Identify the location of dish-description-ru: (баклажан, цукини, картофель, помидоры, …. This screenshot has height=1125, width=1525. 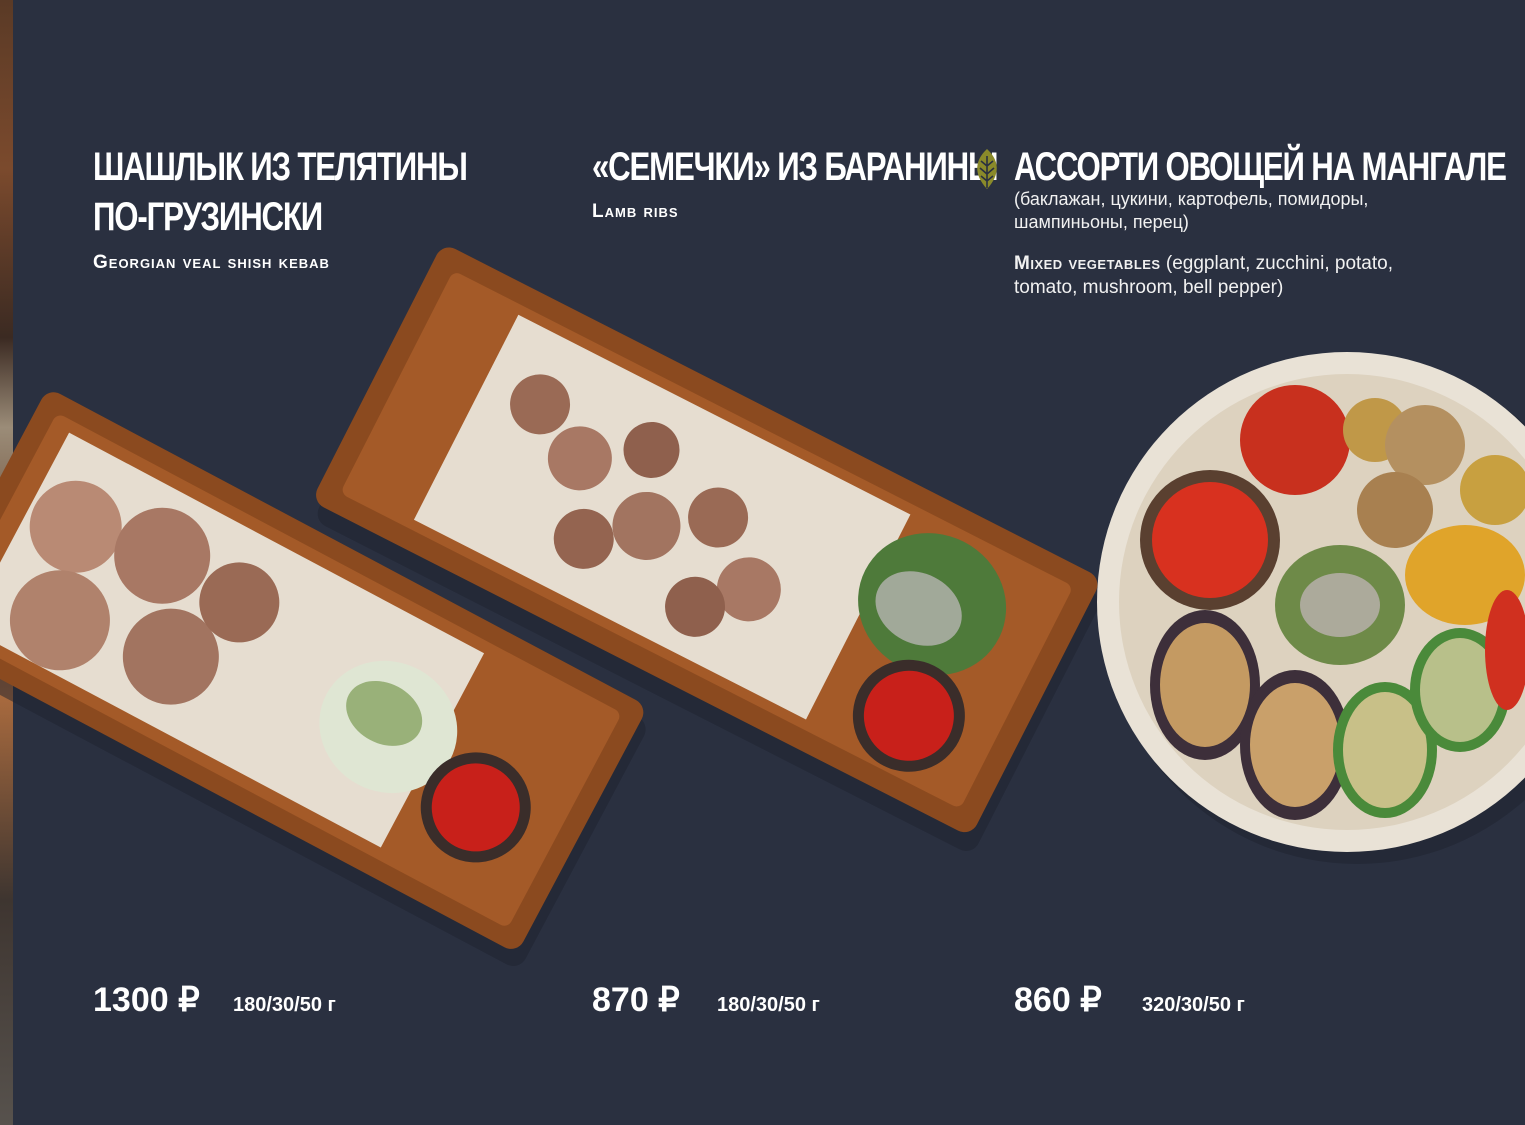
(1191, 210).